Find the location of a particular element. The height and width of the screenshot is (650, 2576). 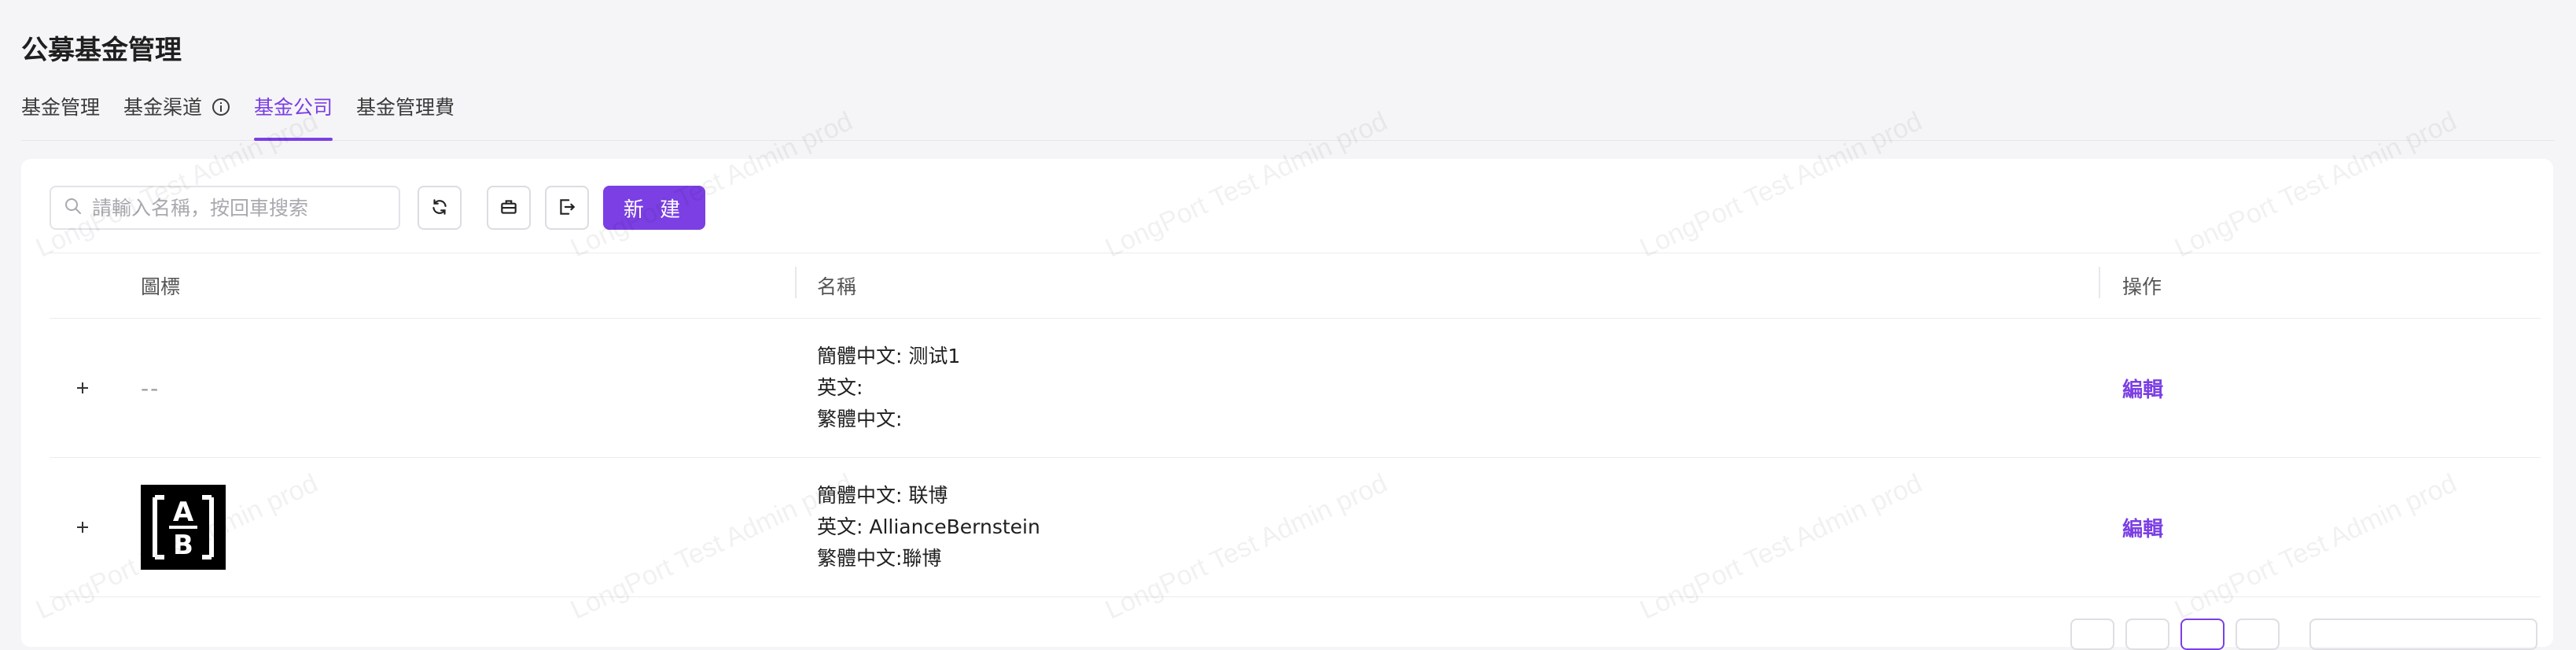

column-header-name: 名稱 is located at coordinates (1447, 283).